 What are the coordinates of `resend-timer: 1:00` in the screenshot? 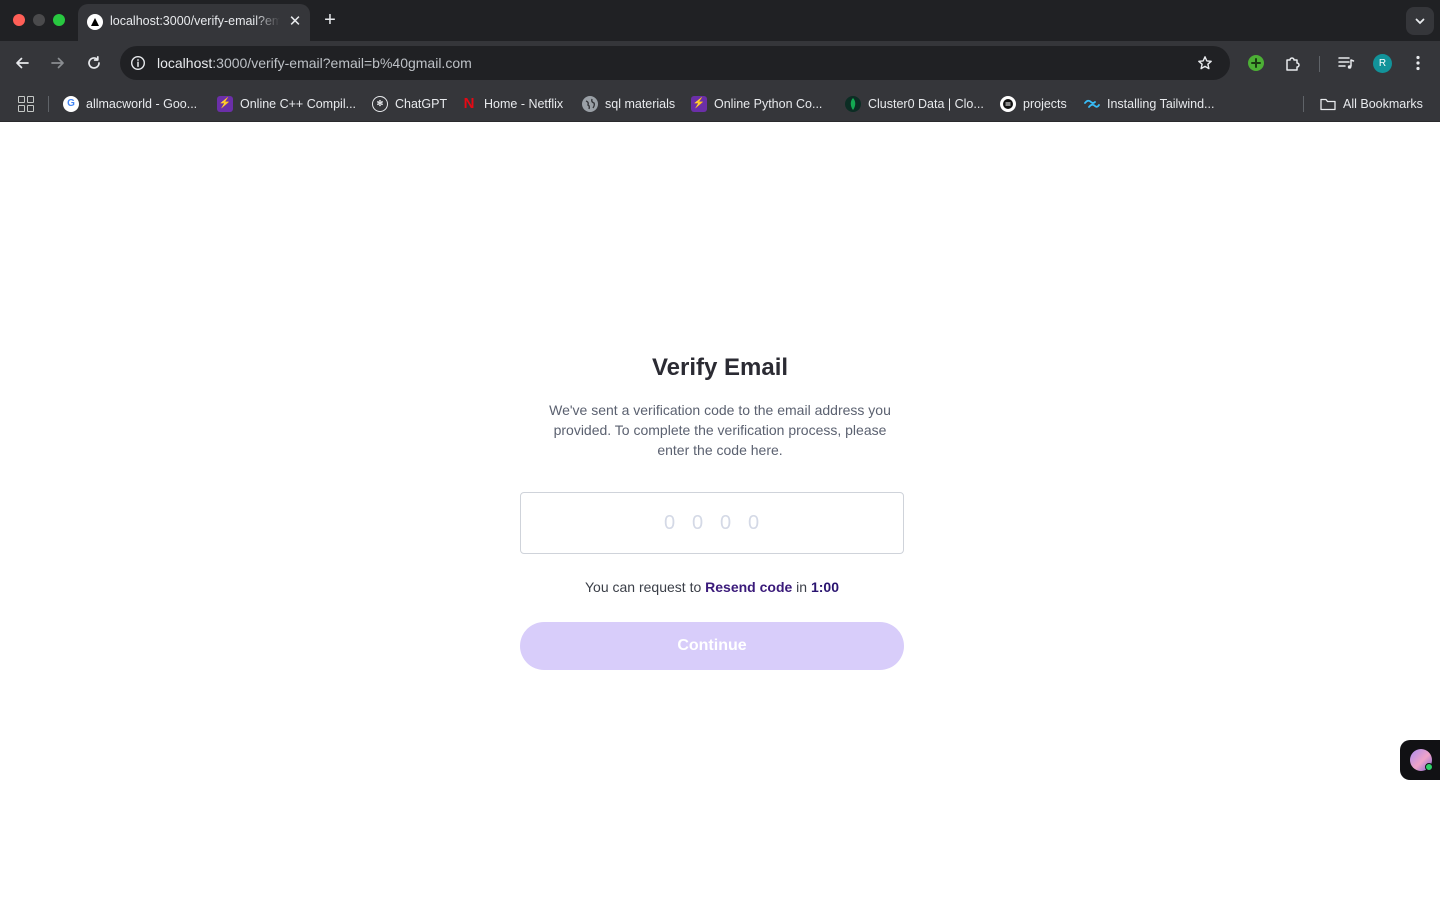 It's located at (824, 587).